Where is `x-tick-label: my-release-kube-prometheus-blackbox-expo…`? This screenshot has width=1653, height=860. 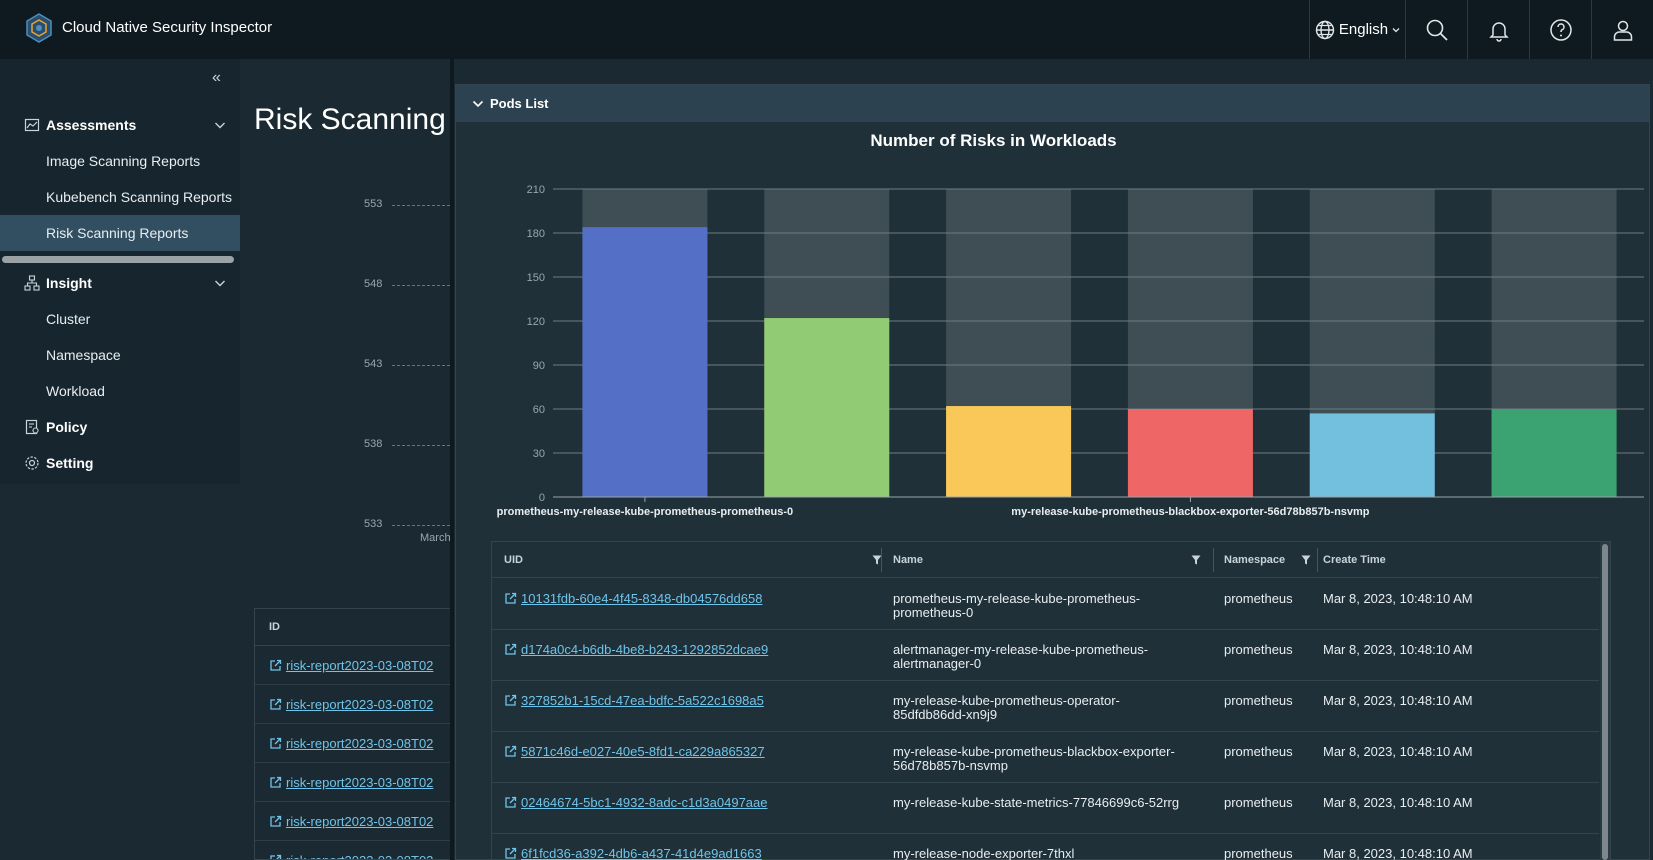 x-tick-label: my-release-kube-prometheus-blackbox-expo… is located at coordinates (1190, 512).